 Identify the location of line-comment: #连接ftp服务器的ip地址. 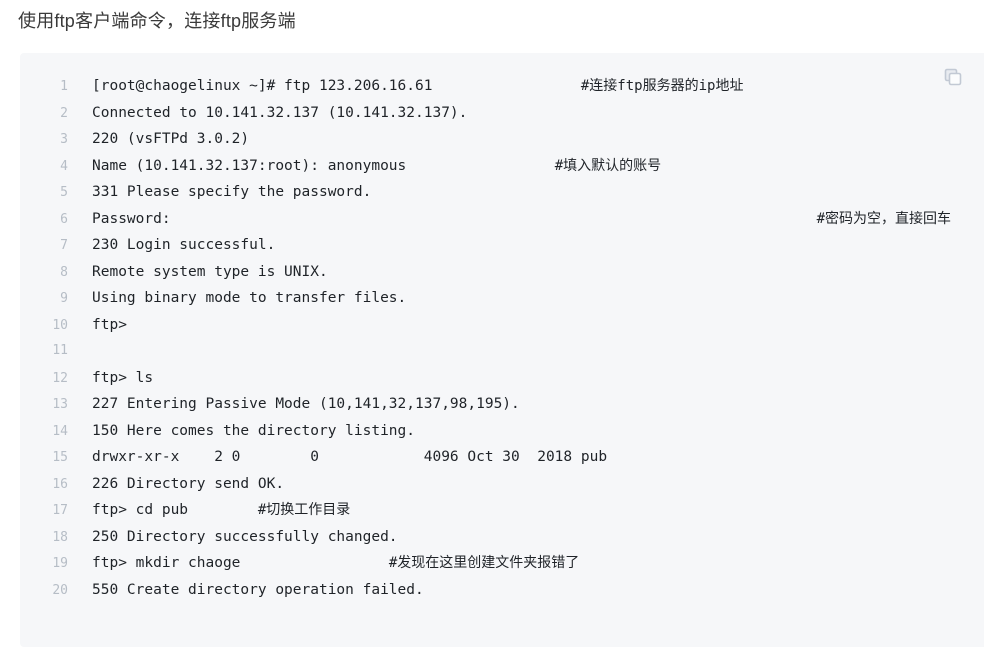
(662, 86).